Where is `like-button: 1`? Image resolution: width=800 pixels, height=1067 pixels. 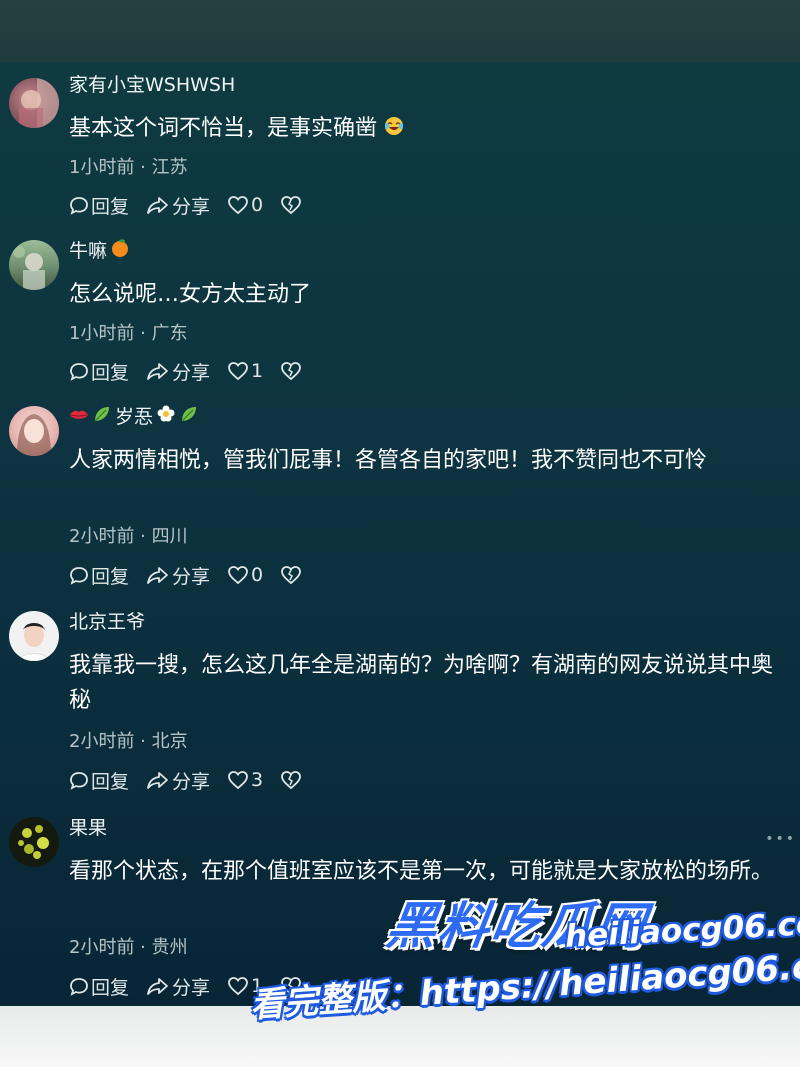 like-button: 1 is located at coordinates (245, 371).